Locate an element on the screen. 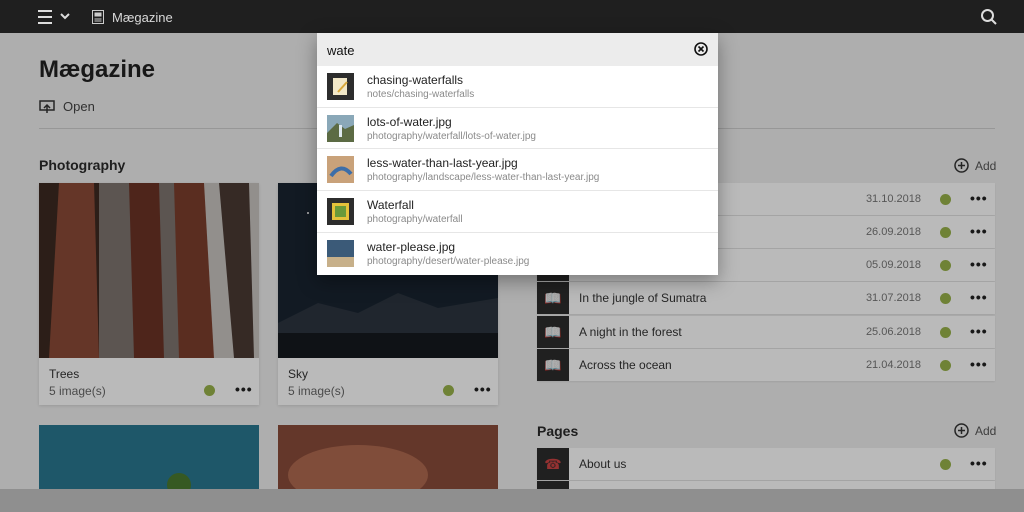  result-path: photography/waterfall is located at coordinates (415, 219).